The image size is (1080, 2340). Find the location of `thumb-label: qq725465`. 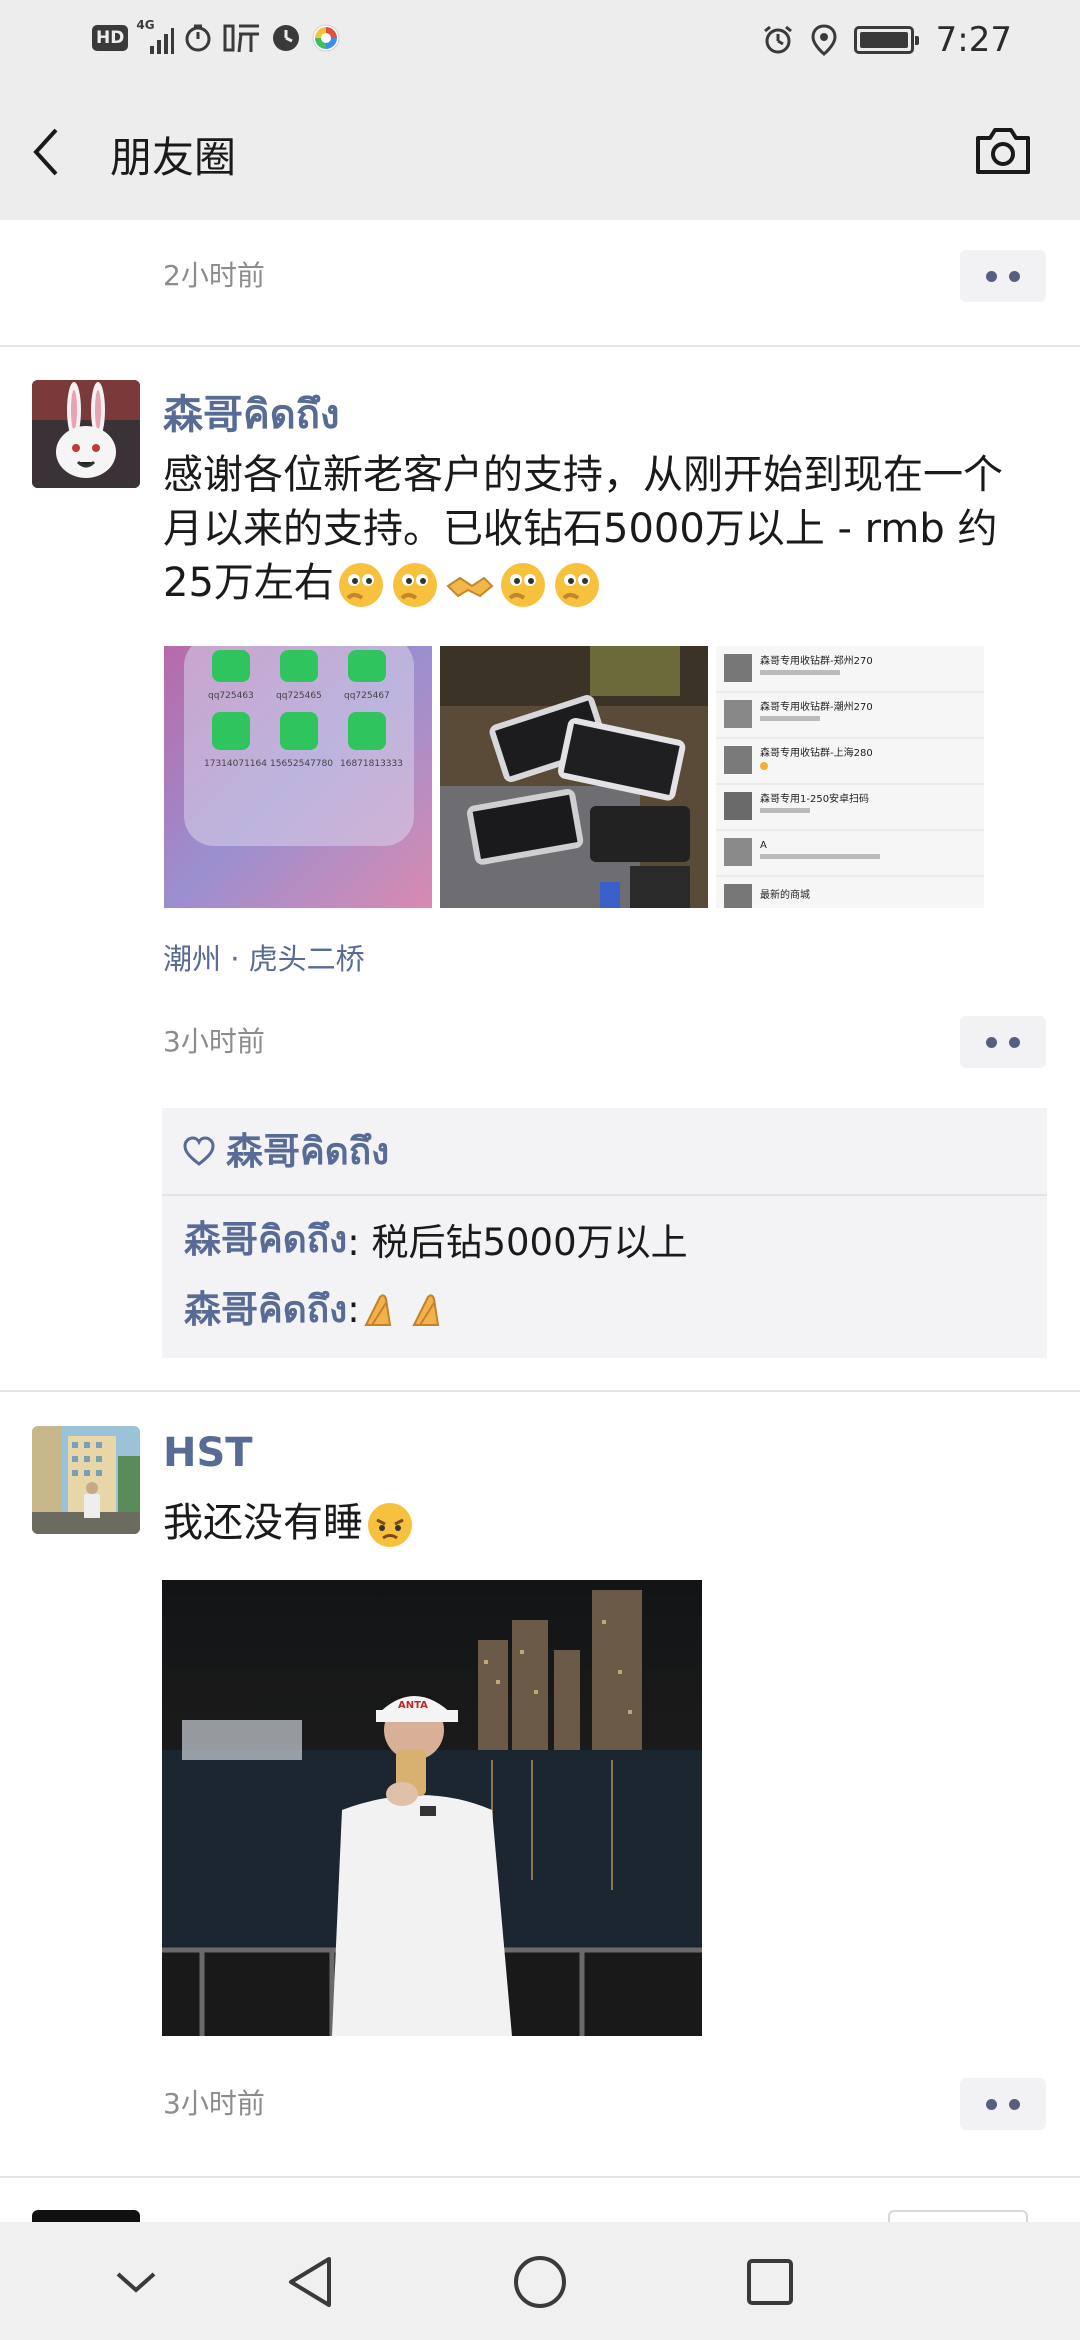

thumb-label: qq725465 is located at coordinates (299, 696).